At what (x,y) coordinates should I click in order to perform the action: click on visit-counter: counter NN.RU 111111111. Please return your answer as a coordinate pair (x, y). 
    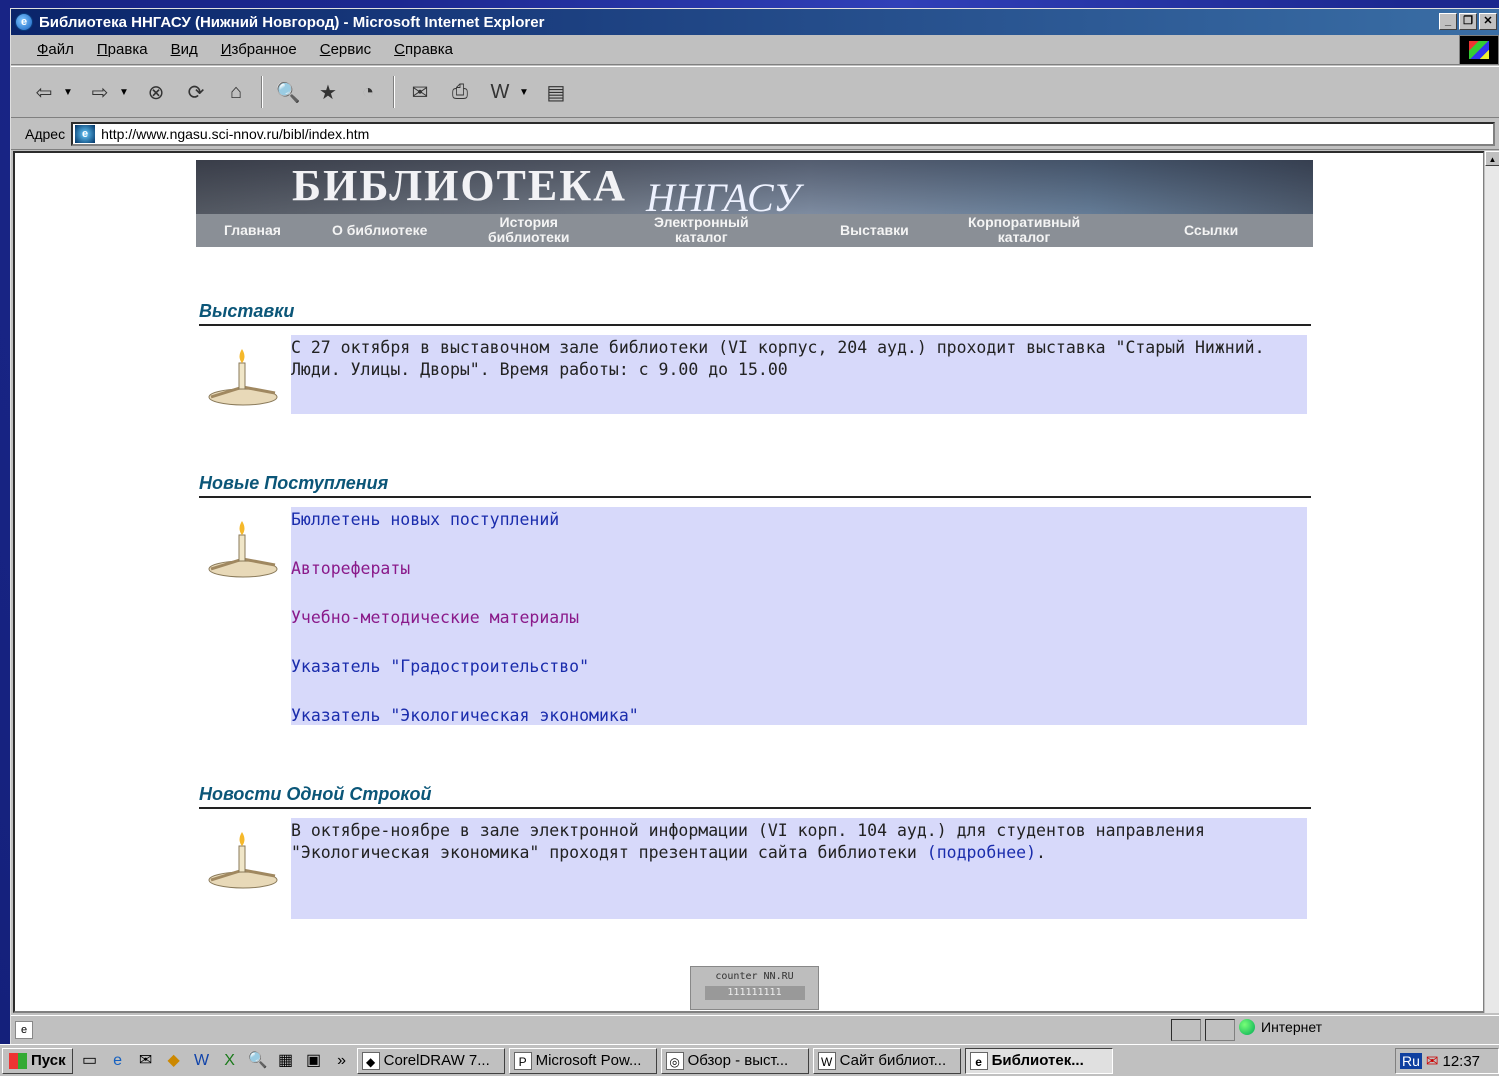
    Looking at the image, I should click on (754, 988).